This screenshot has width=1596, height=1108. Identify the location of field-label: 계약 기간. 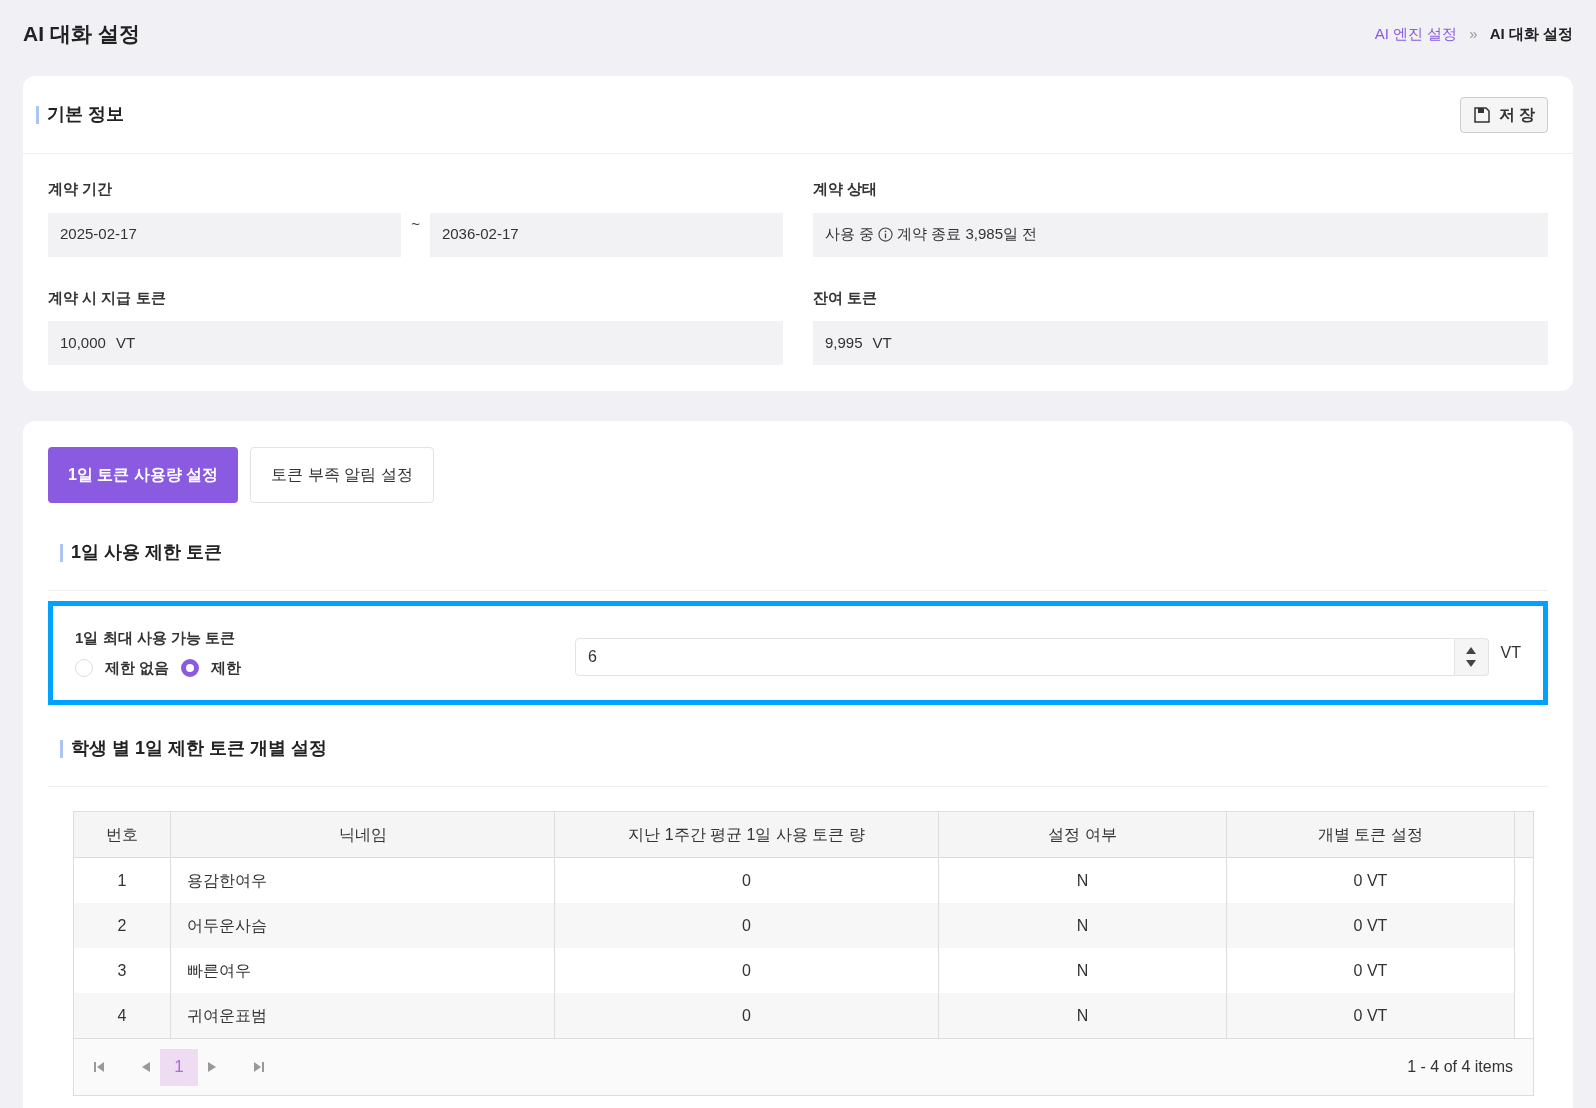
(81, 189).